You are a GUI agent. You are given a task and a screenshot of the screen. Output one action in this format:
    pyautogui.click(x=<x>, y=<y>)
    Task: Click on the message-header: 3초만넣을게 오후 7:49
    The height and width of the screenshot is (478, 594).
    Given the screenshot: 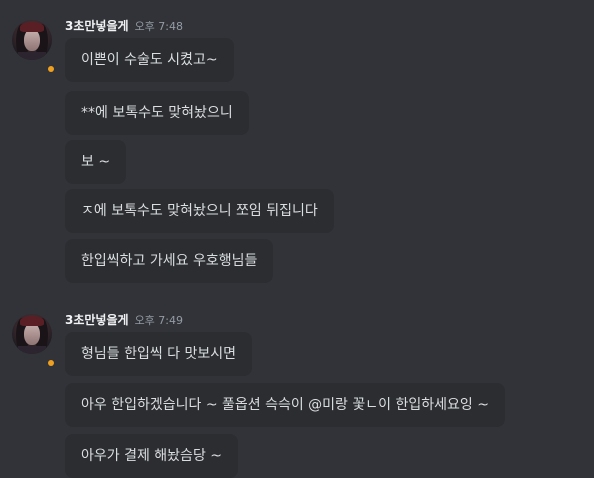 What is the action you would take?
    pyautogui.click(x=124, y=319)
    